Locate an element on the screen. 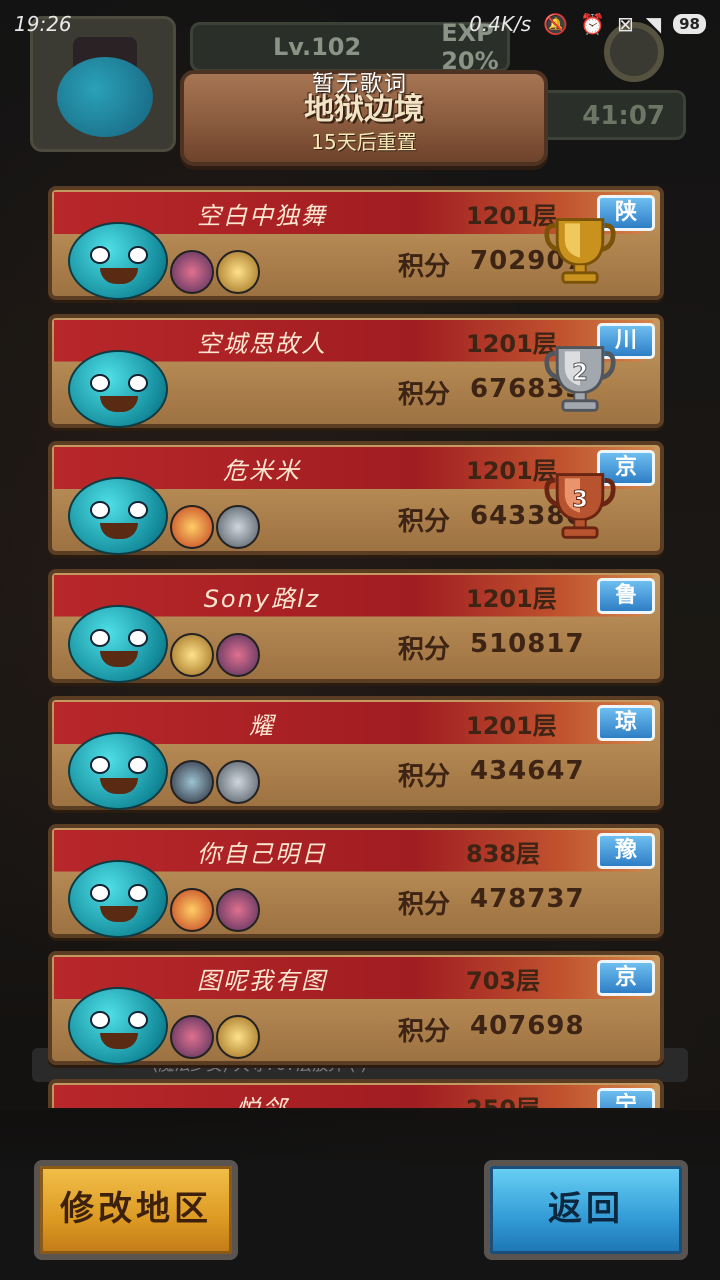 The height and width of the screenshot is (1280, 720). player-name: 空白中独舞 is located at coordinates (262, 216).